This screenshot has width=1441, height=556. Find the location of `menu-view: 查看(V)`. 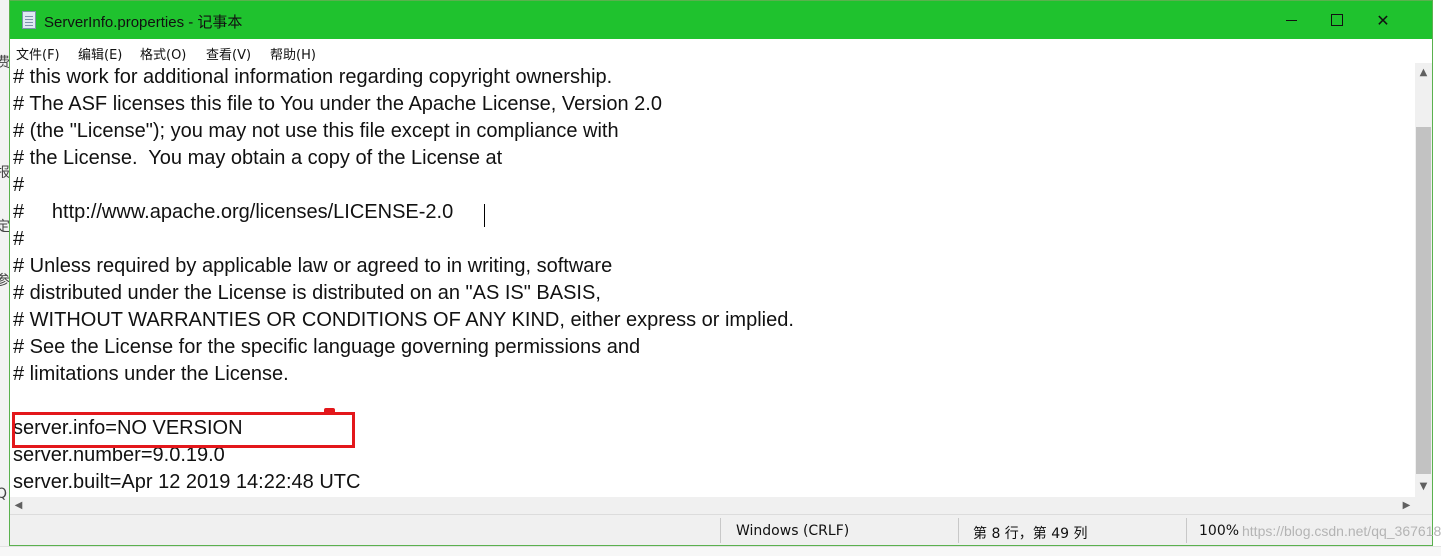

menu-view: 查看(V) is located at coordinates (228, 53).